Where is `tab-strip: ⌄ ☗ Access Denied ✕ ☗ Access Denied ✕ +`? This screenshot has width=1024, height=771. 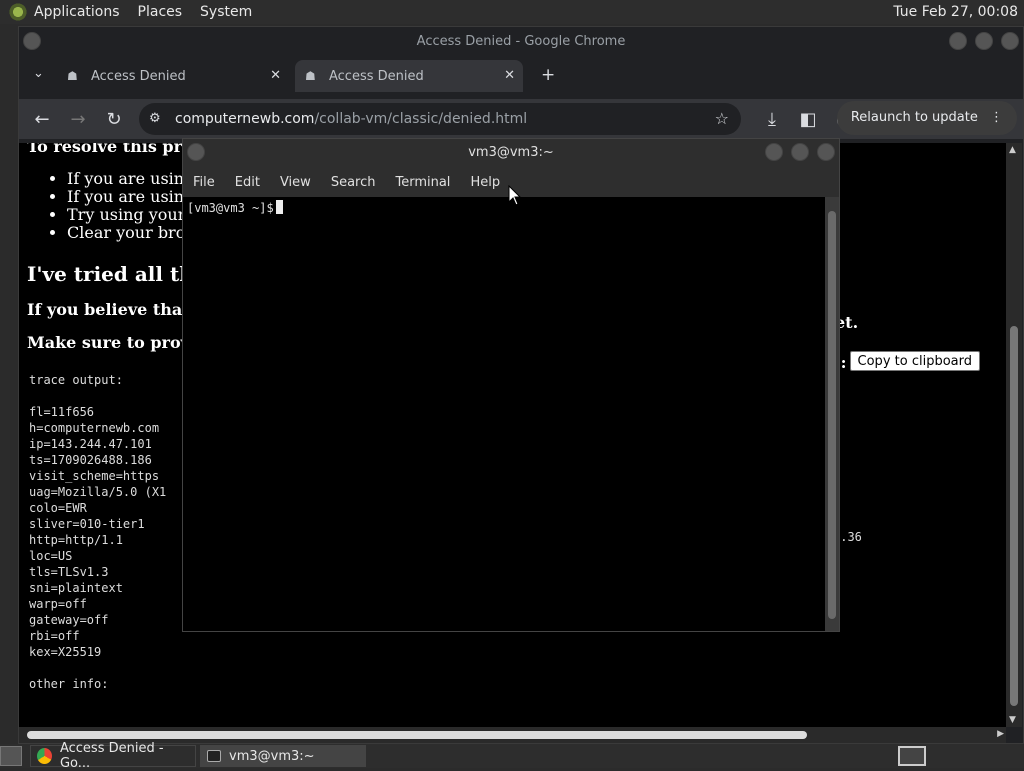
tab-strip: ⌄ ☗ Access Denied ✕ ☗ Access Denied ✕ + is located at coordinates (521, 76).